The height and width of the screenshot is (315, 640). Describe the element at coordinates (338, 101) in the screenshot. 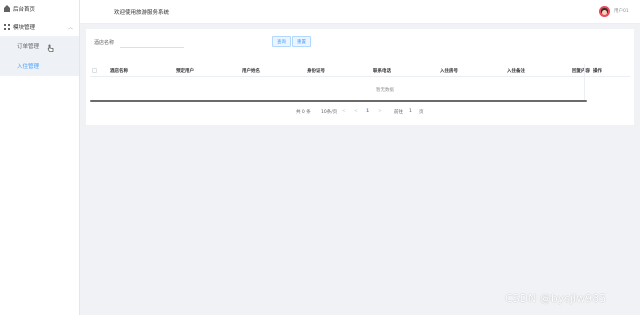

I see `horizontal-scrollbar` at that location.